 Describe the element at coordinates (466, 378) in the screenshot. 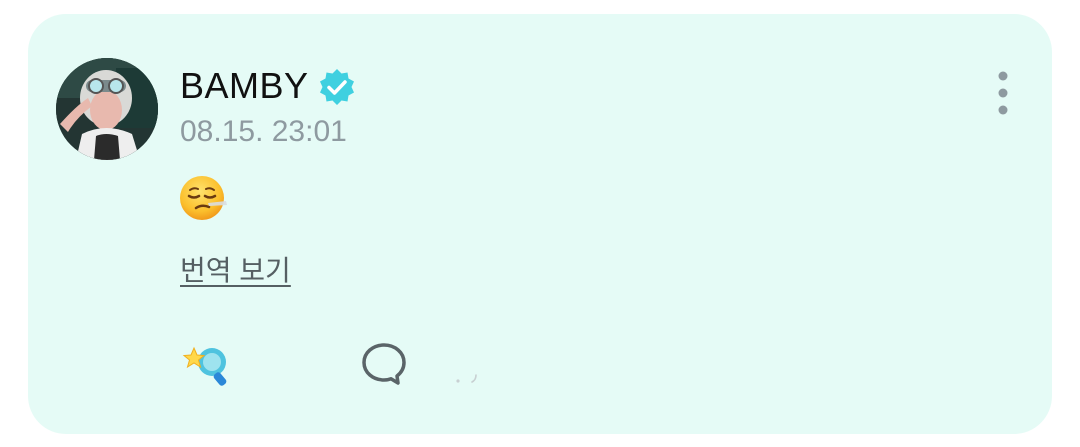

I see `comment-count-indicator` at that location.